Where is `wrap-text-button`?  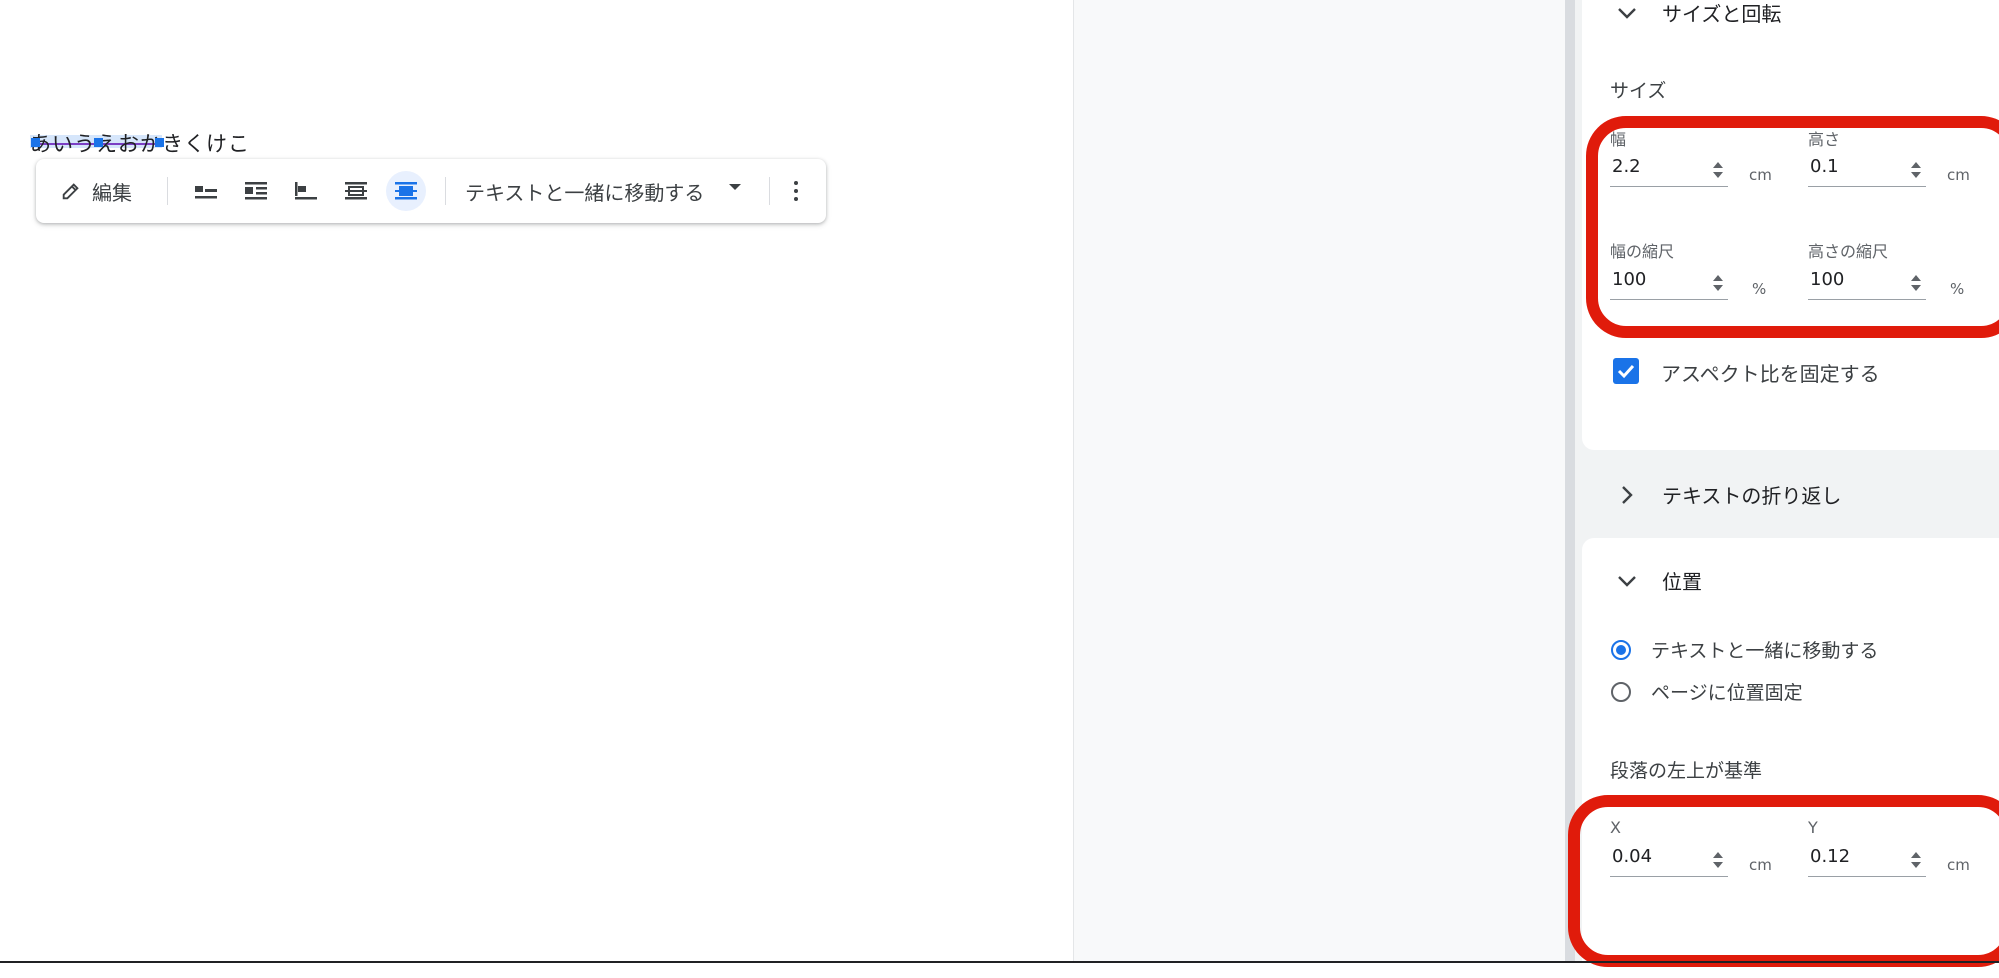 wrap-text-button is located at coordinates (256, 191).